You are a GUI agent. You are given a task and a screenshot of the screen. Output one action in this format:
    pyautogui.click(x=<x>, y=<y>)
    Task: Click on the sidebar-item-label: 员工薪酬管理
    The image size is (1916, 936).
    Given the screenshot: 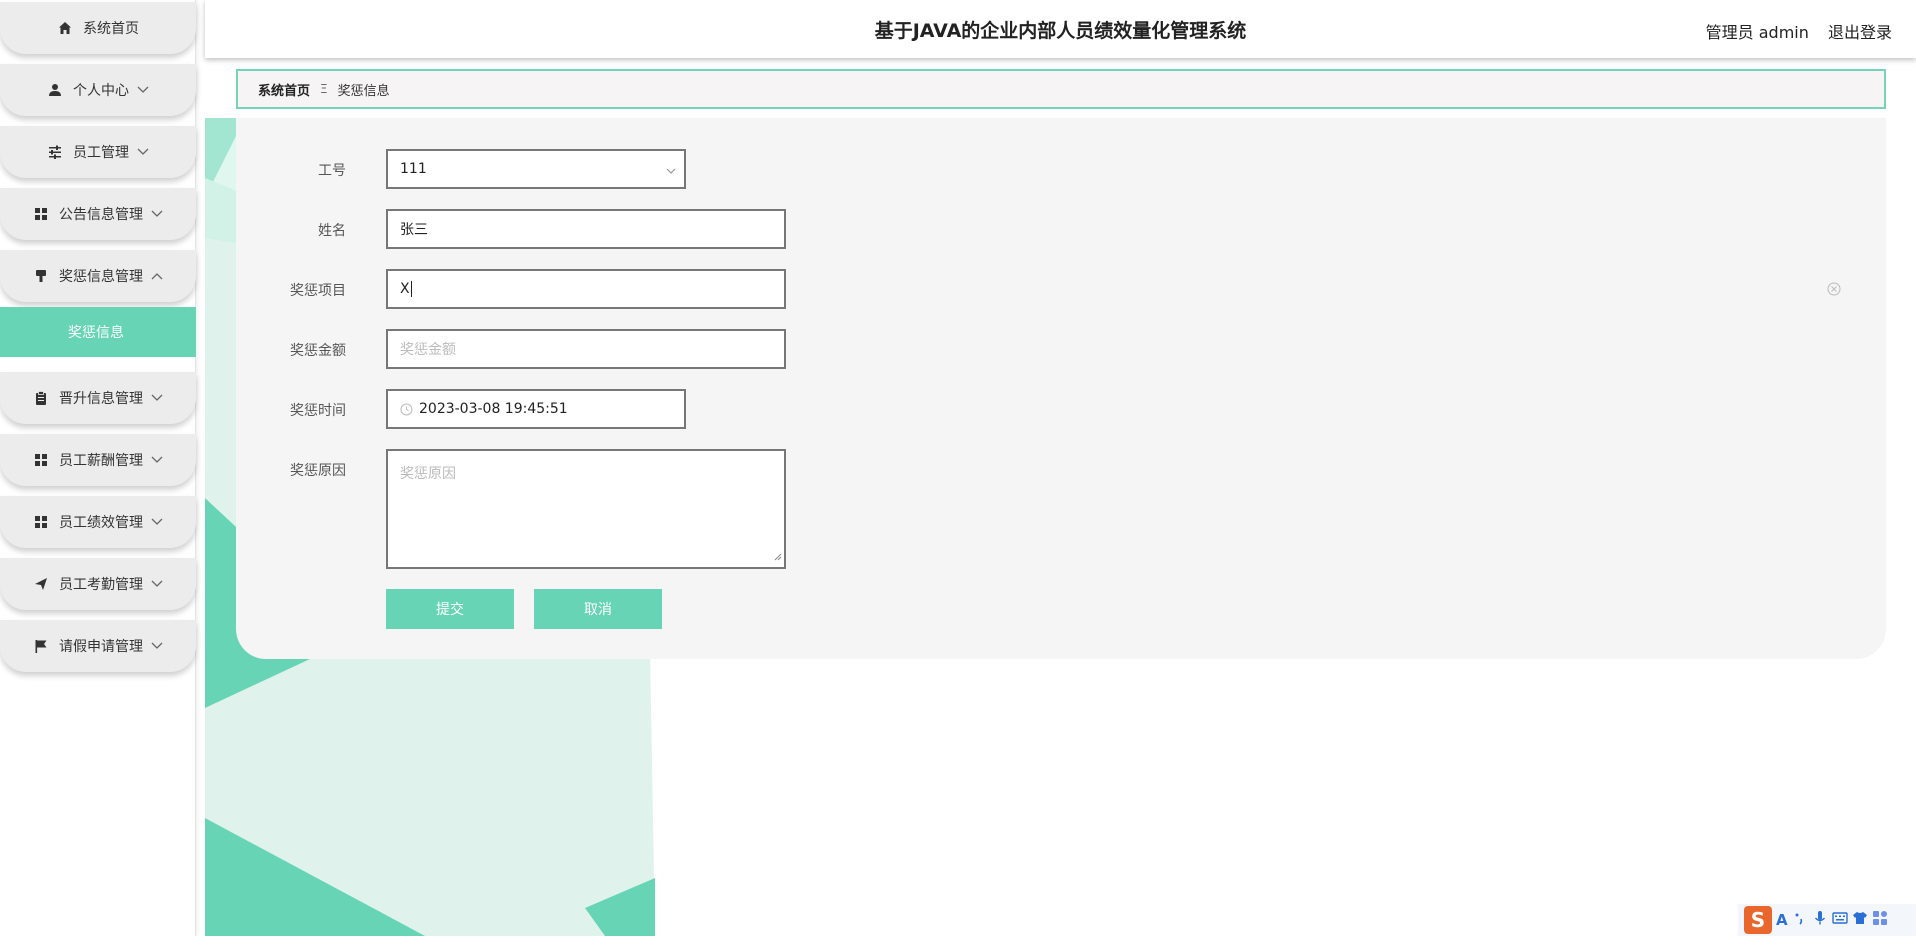 What is the action you would take?
    pyautogui.click(x=101, y=461)
    